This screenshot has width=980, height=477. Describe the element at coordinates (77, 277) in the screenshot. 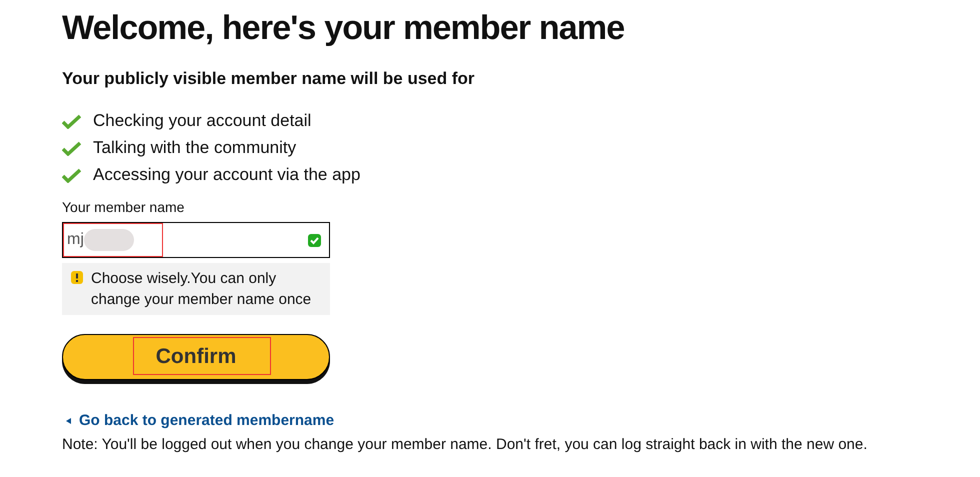

I see `warning-icon` at that location.